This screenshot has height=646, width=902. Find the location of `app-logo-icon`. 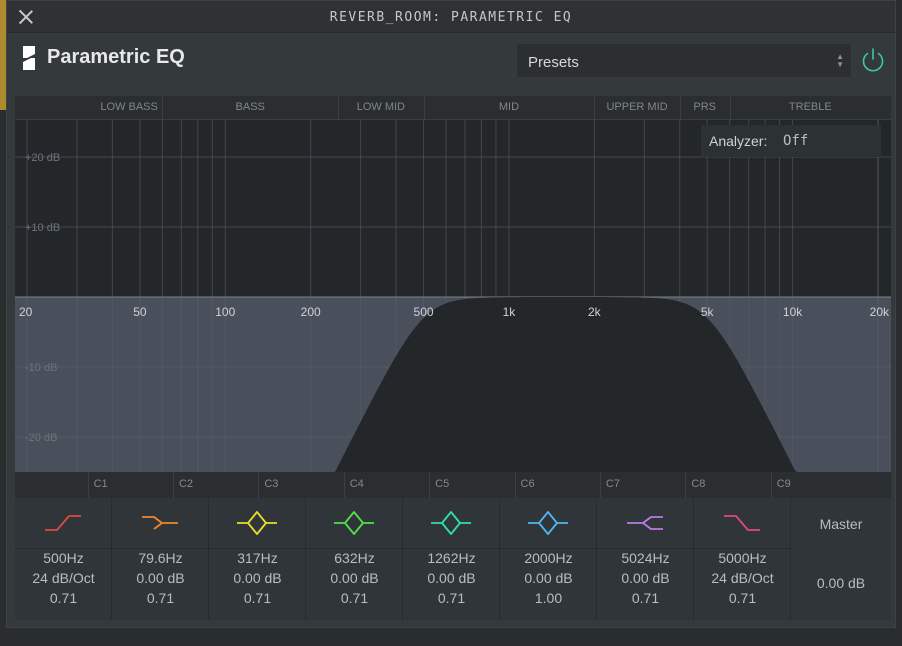

app-logo-icon is located at coordinates (29, 58).